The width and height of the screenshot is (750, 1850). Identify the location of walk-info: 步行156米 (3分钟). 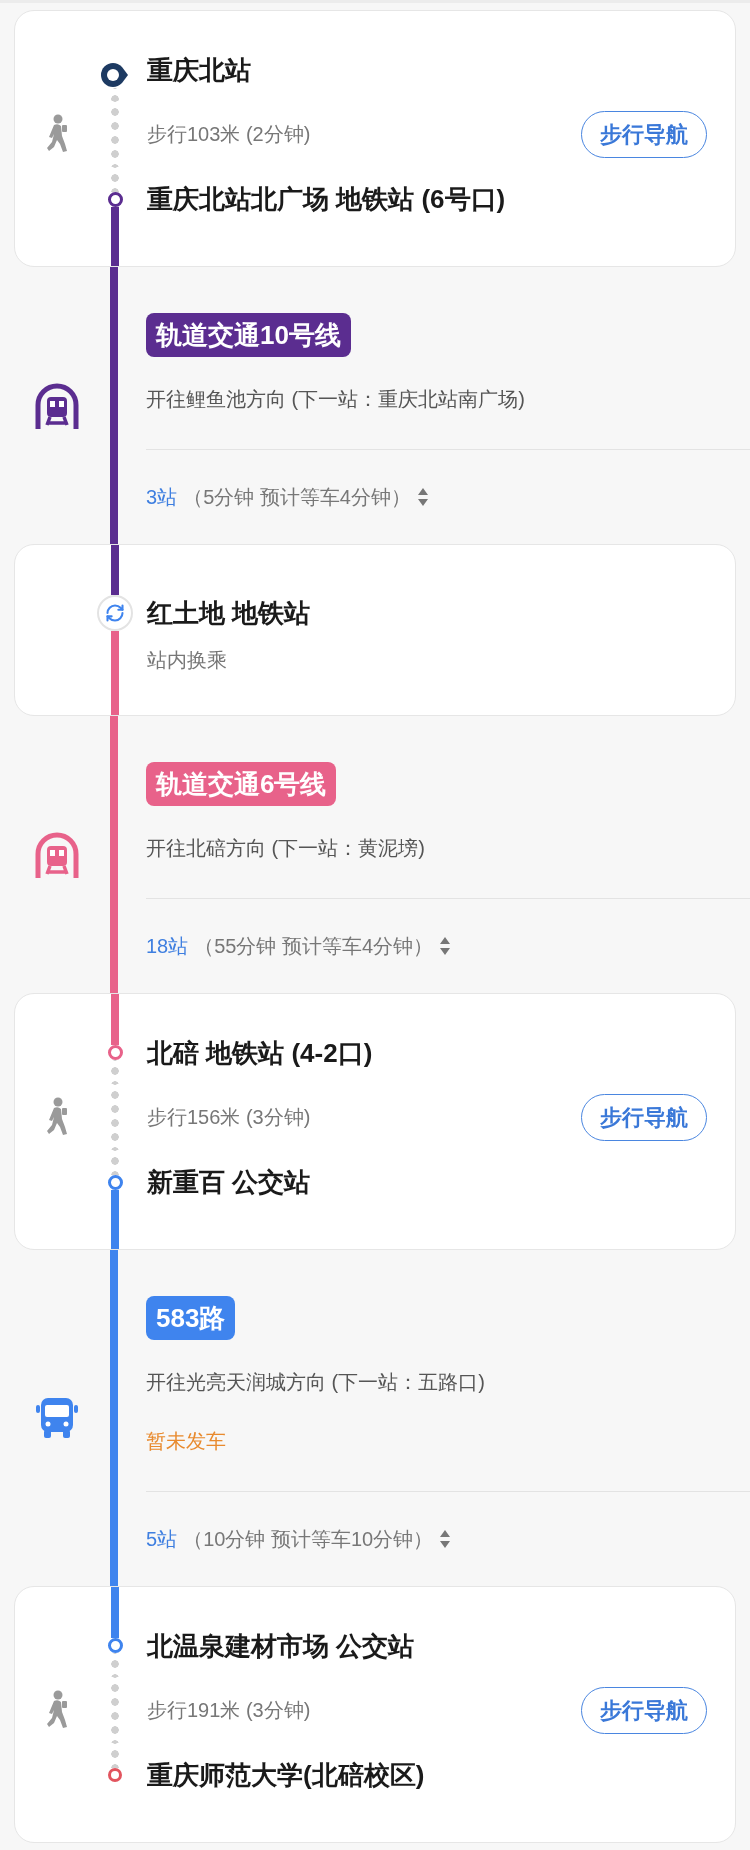
(229, 1117).